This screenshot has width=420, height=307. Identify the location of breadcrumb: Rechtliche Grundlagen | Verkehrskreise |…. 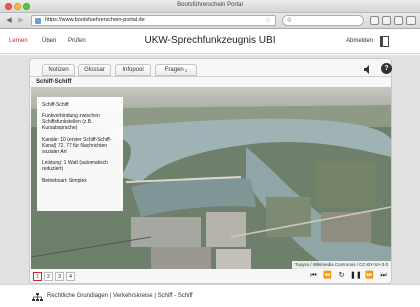
(120, 296).